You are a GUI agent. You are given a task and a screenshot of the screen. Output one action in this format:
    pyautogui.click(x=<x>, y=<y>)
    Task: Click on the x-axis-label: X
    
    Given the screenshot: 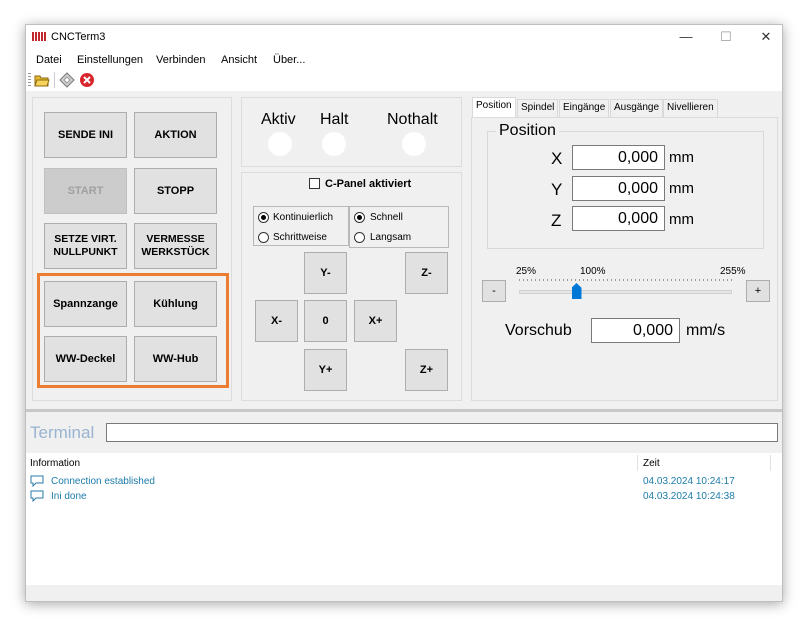 What is the action you would take?
    pyautogui.click(x=557, y=158)
    